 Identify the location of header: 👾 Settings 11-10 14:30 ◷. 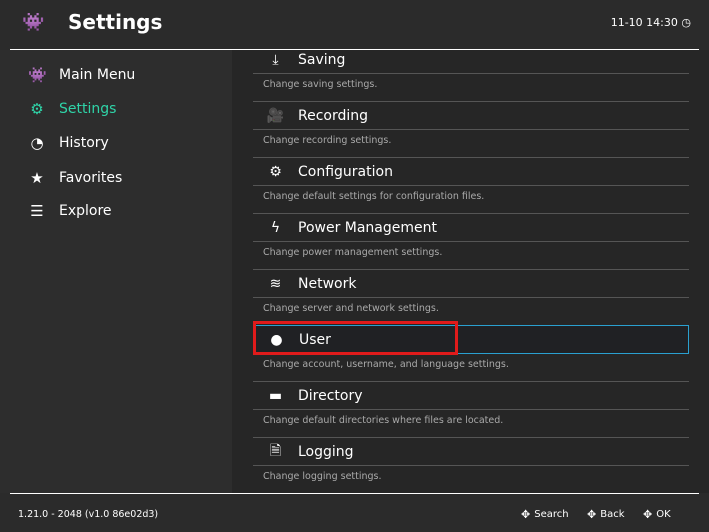
(354, 24).